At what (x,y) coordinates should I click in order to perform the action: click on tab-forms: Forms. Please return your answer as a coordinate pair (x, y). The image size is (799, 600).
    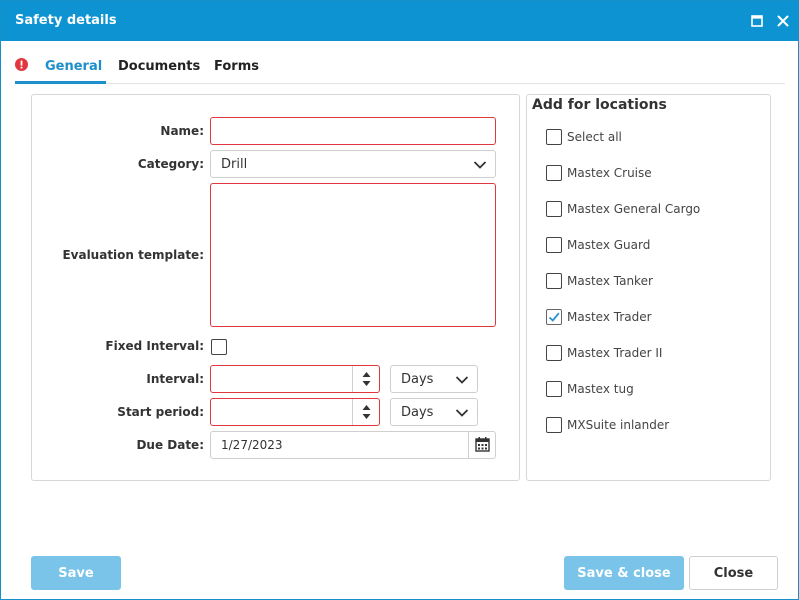
    Looking at the image, I should click on (236, 68).